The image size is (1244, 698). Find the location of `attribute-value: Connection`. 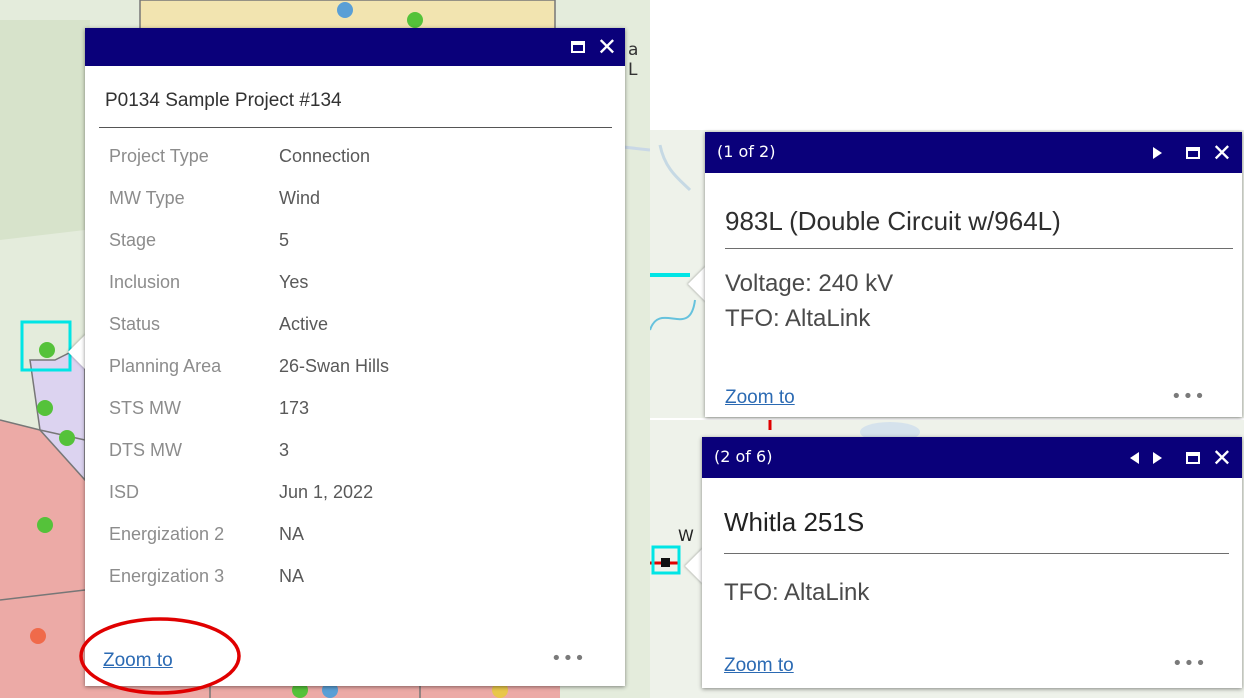

attribute-value: Connection is located at coordinates (325, 156).